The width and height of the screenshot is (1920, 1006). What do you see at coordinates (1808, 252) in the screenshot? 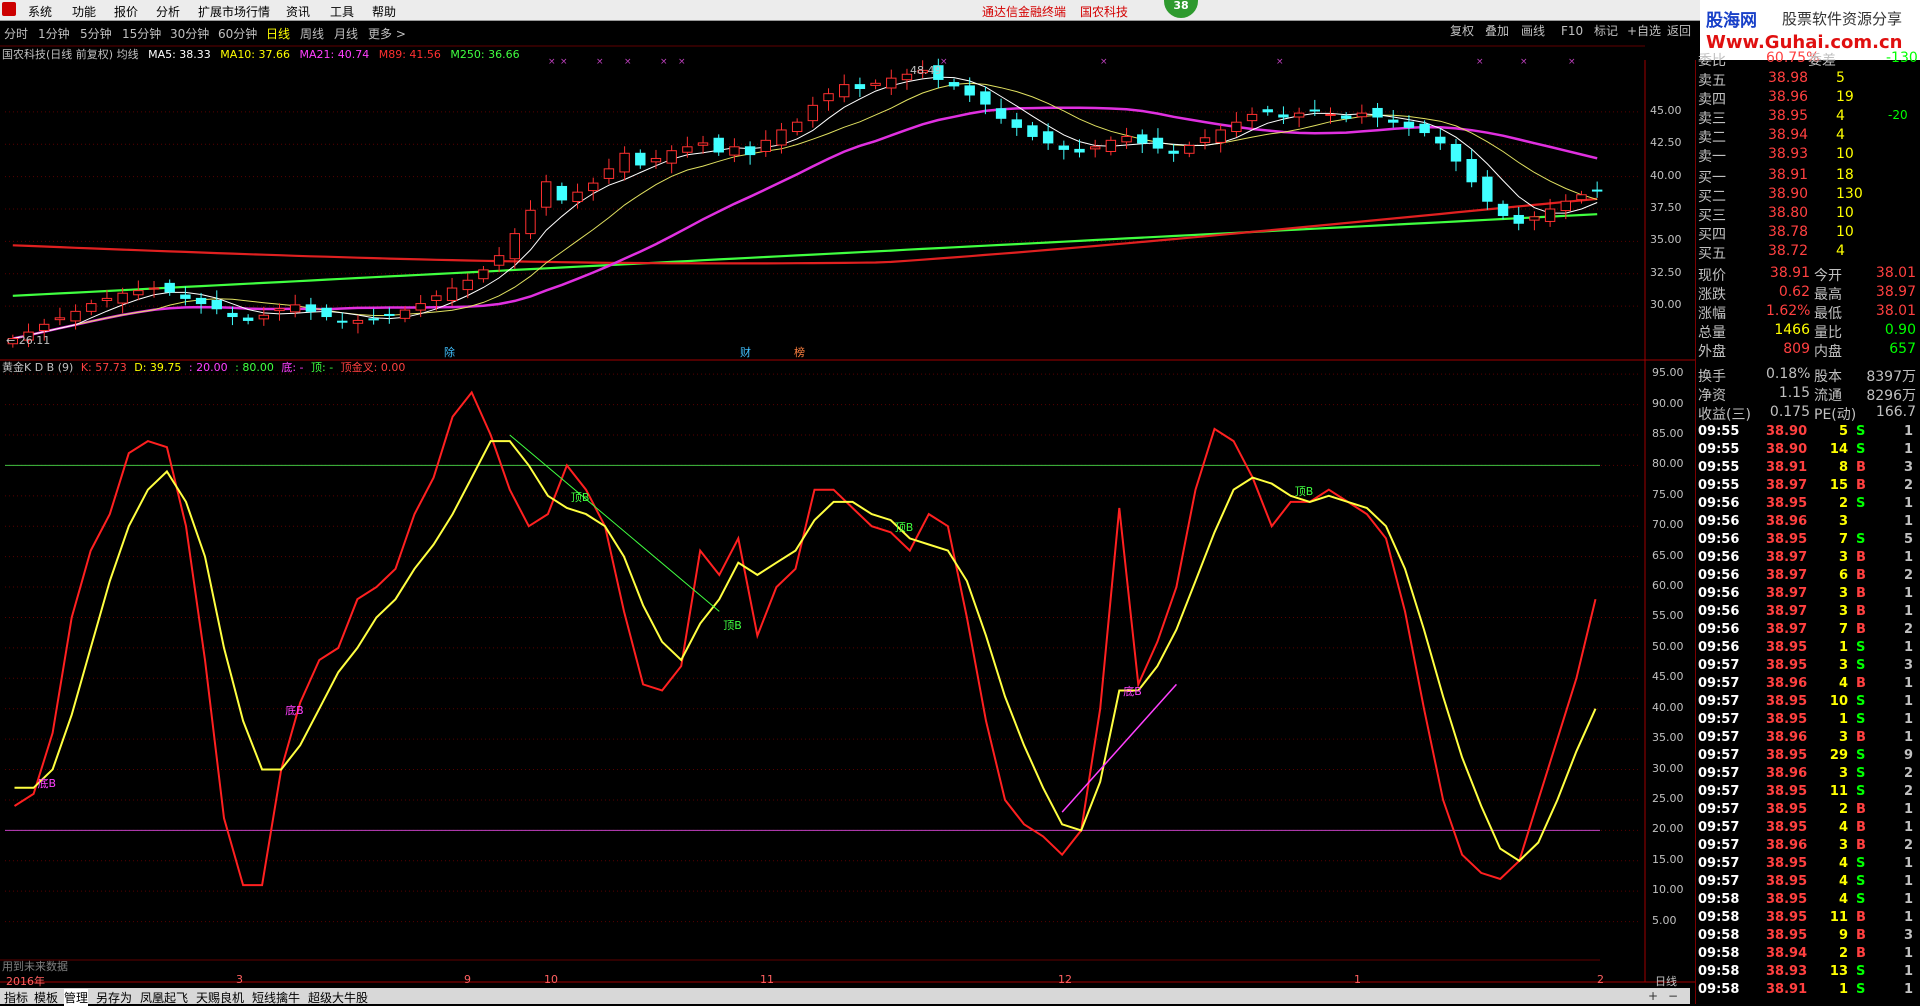
I see `bid-row: 买五 38.72 4` at bounding box center [1808, 252].